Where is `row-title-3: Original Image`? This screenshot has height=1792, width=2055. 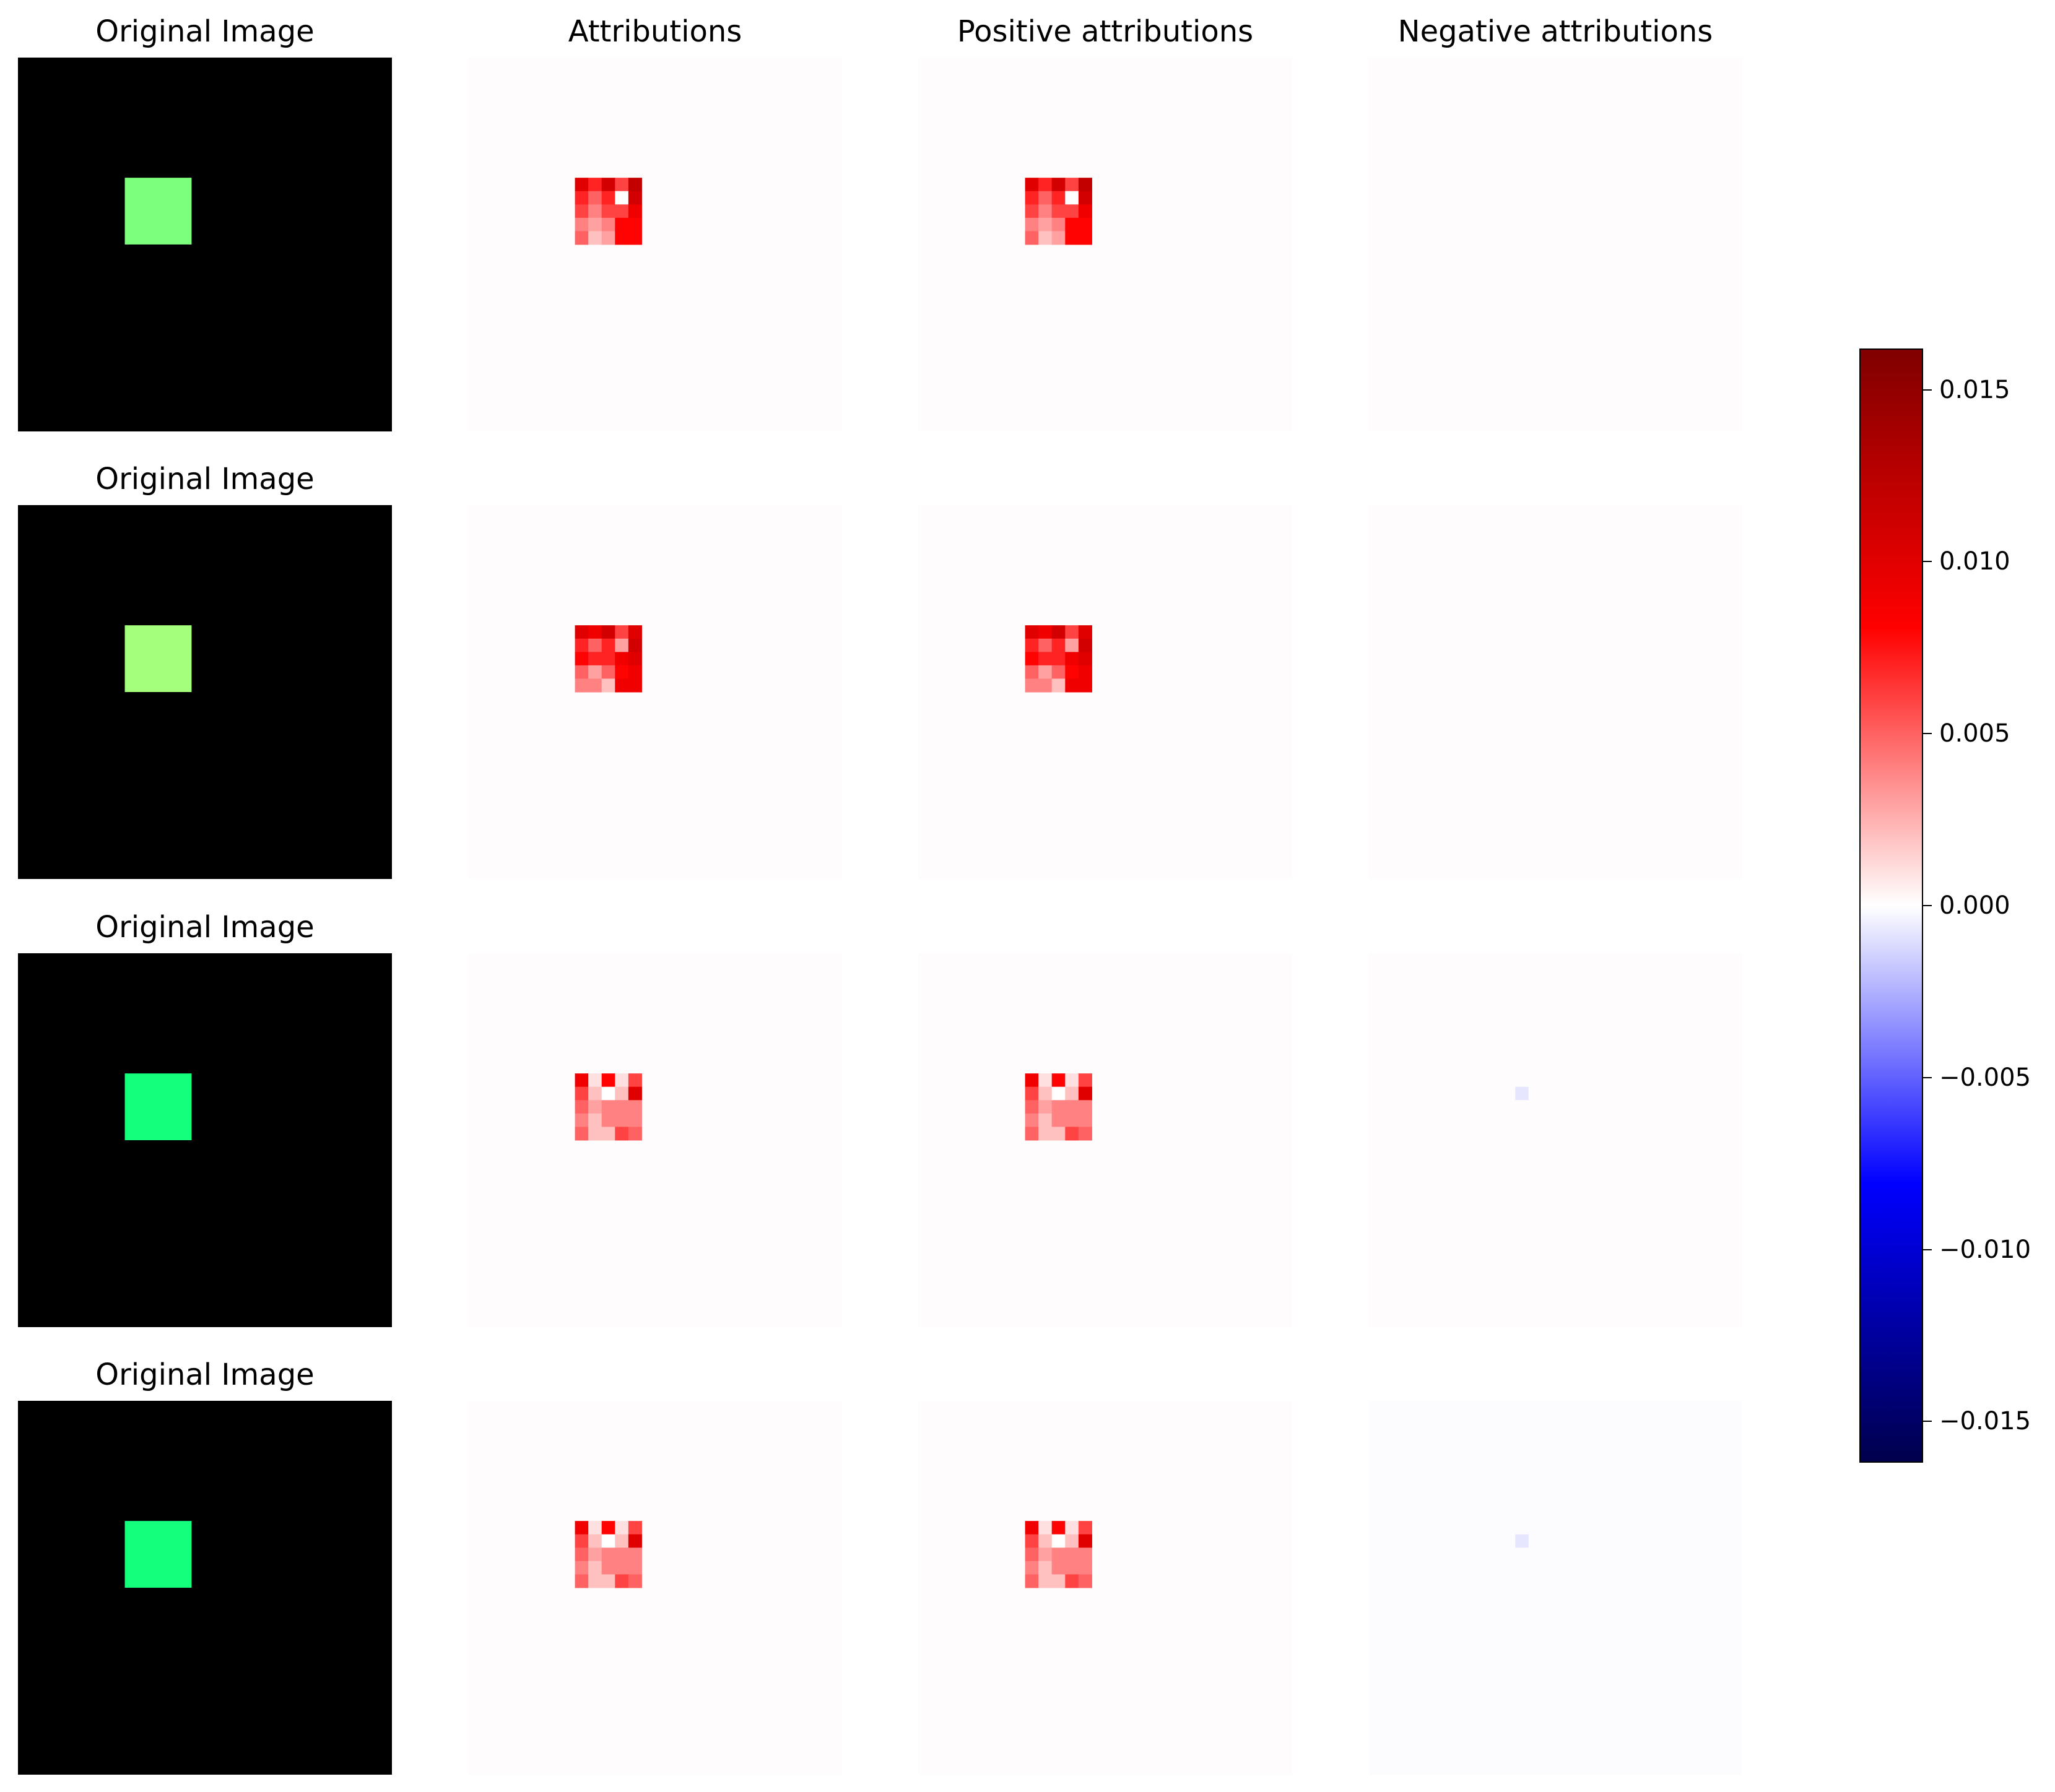 row-title-3: Original Image is located at coordinates (205, 1374).